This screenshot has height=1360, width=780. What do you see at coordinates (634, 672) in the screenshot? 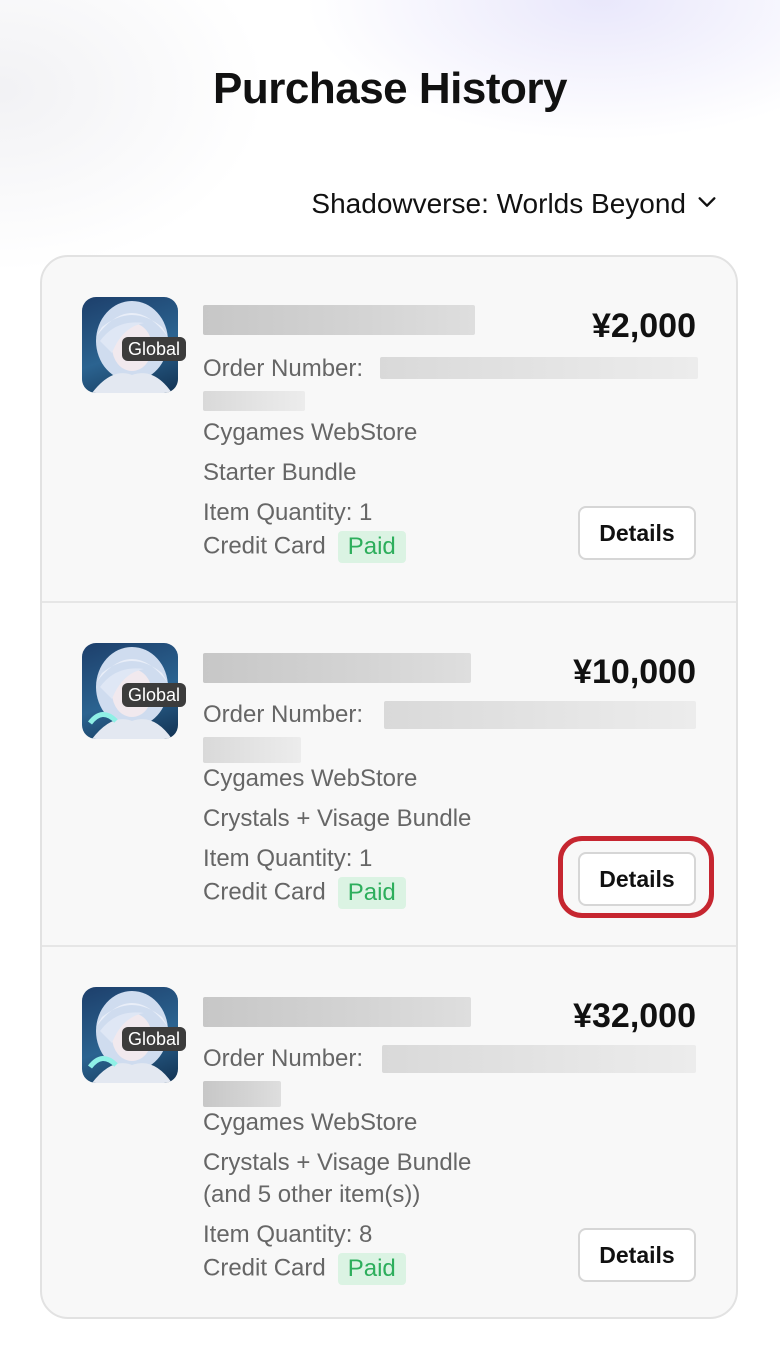
I see `order-price: ¥10,000` at bounding box center [634, 672].